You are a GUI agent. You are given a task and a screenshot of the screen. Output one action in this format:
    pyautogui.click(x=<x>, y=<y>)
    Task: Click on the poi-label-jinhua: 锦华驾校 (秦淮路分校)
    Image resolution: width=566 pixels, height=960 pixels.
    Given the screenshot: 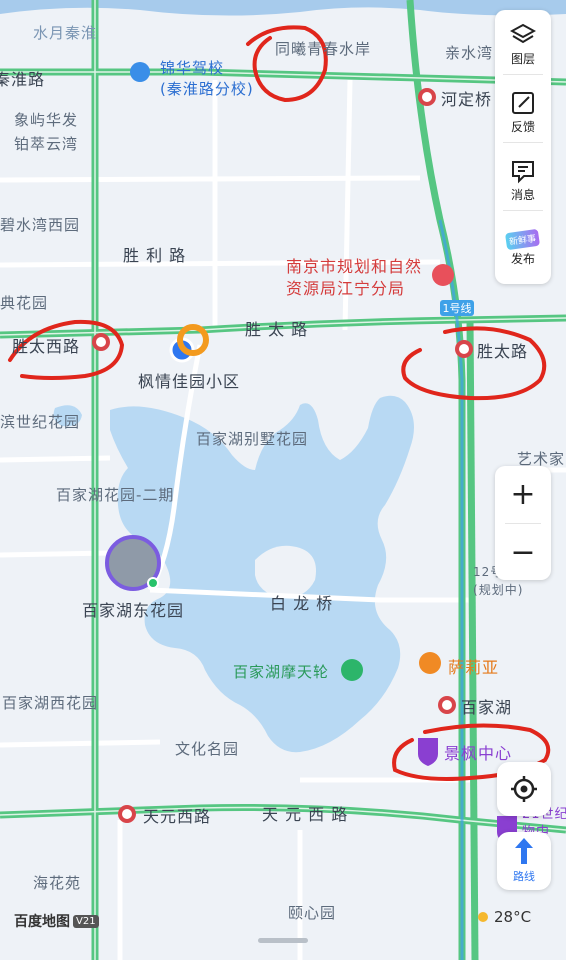 What is the action you would take?
    pyautogui.click(x=207, y=79)
    